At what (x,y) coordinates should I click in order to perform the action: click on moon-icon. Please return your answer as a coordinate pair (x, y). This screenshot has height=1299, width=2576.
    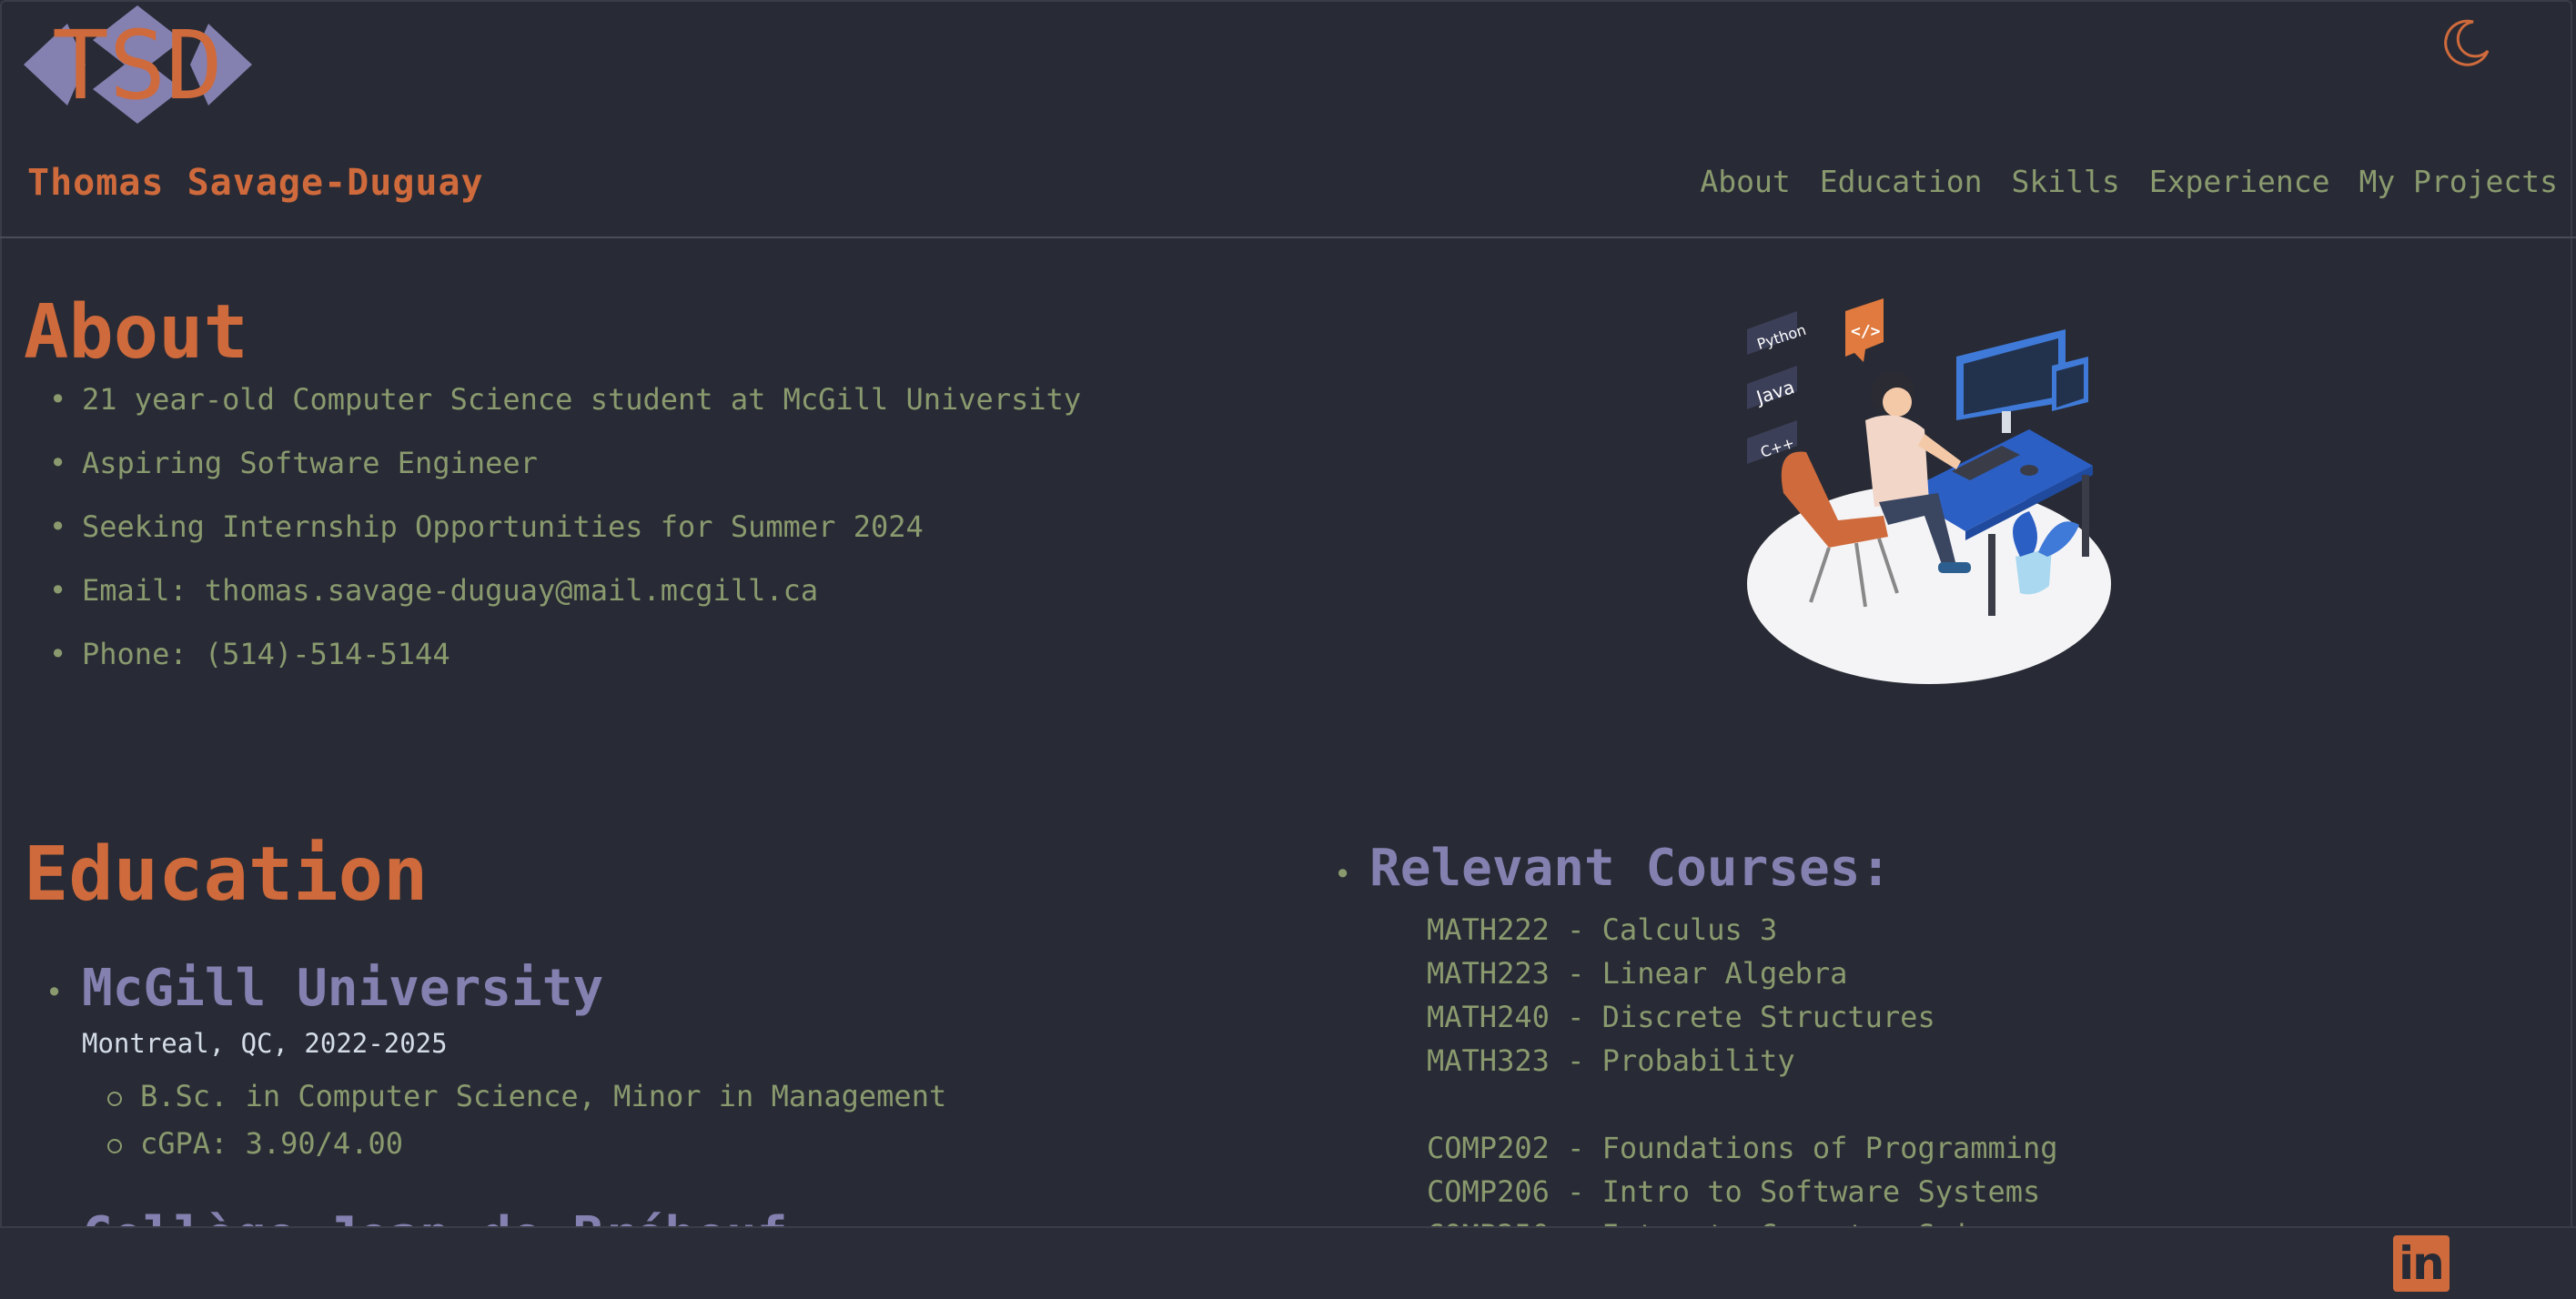
    Looking at the image, I should click on (2466, 42).